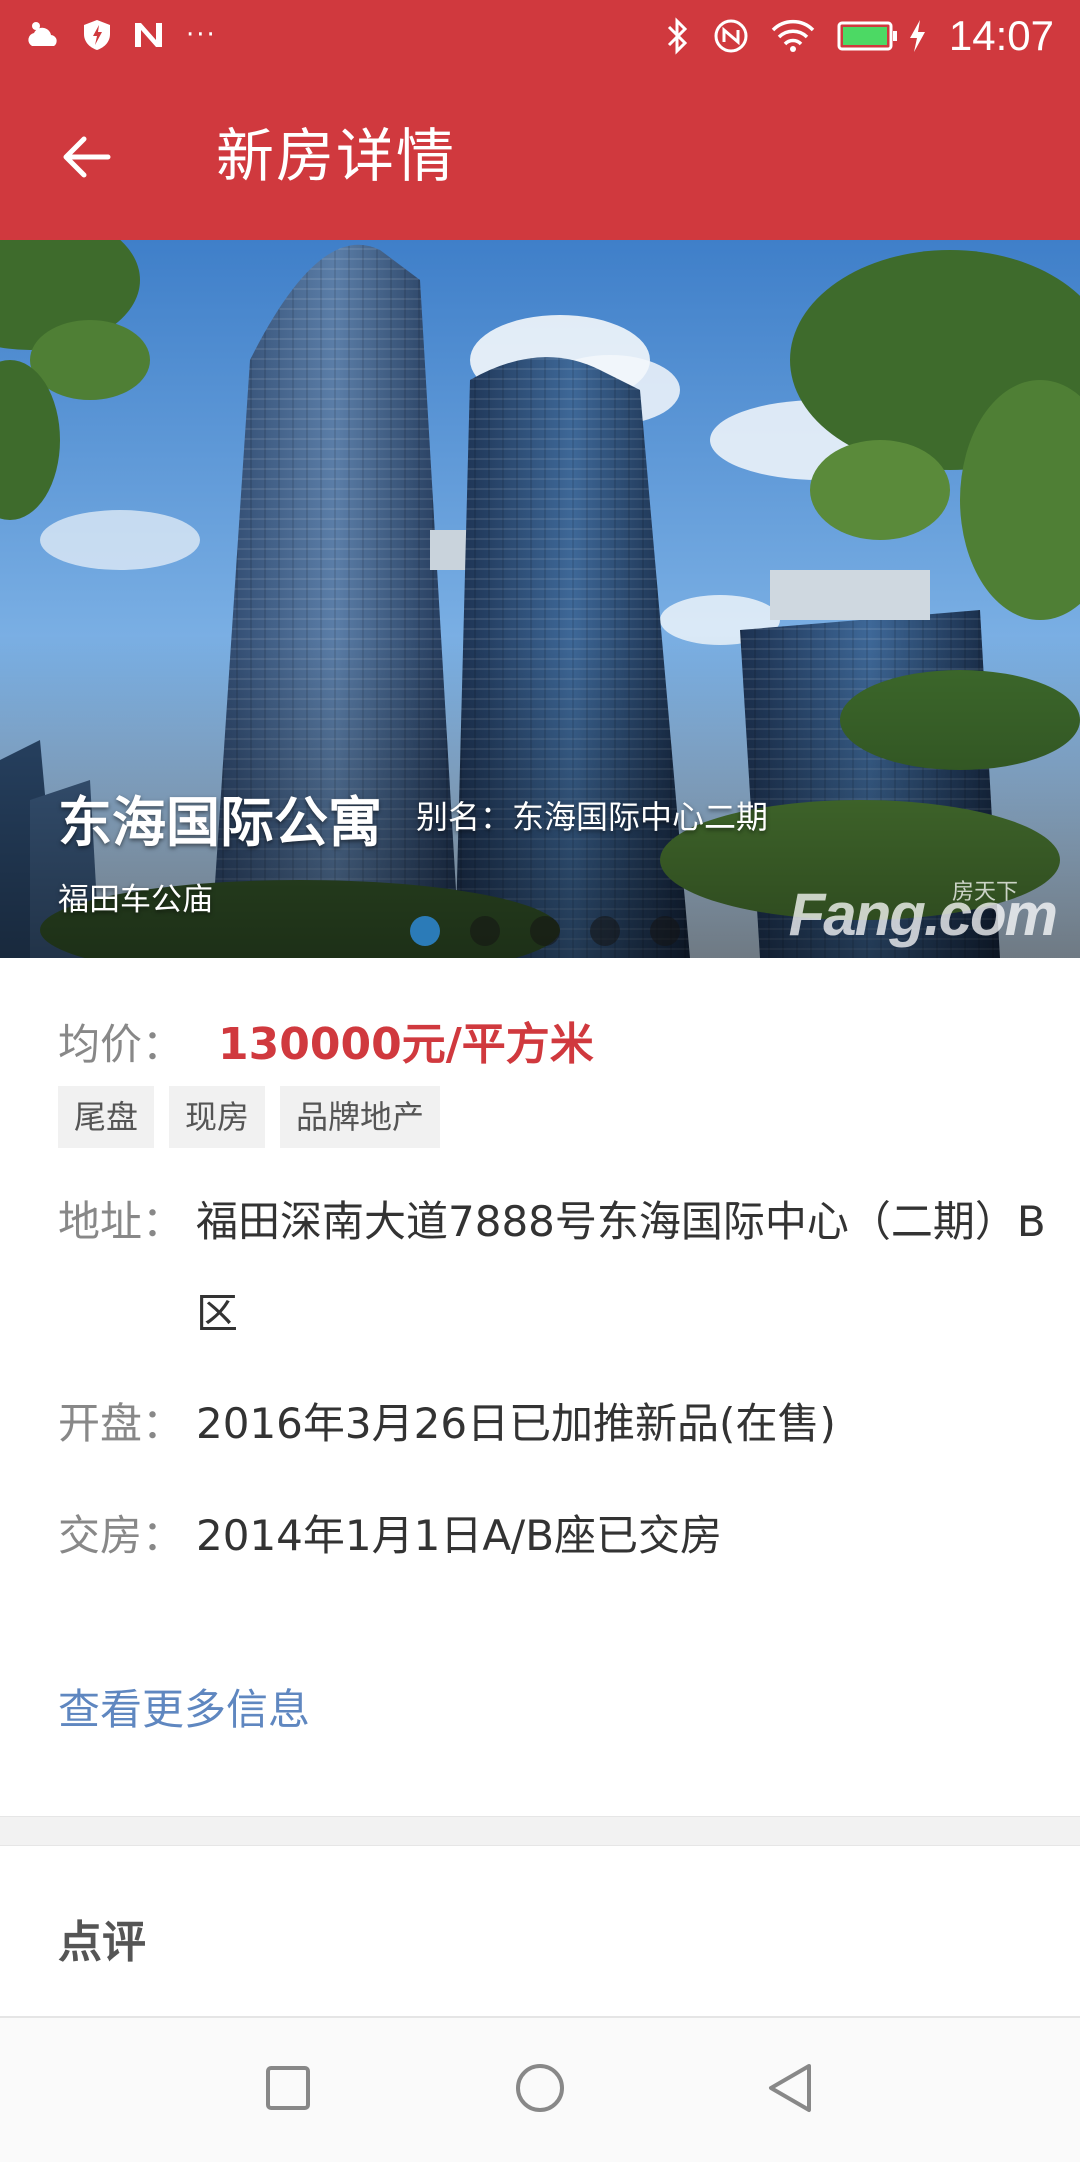 The width and height of the screenshot is (1080, 2162). What do you see at coordinates (917, 36) in the screenshot?
I see `charging-icon` at bounding box center [917, 36].